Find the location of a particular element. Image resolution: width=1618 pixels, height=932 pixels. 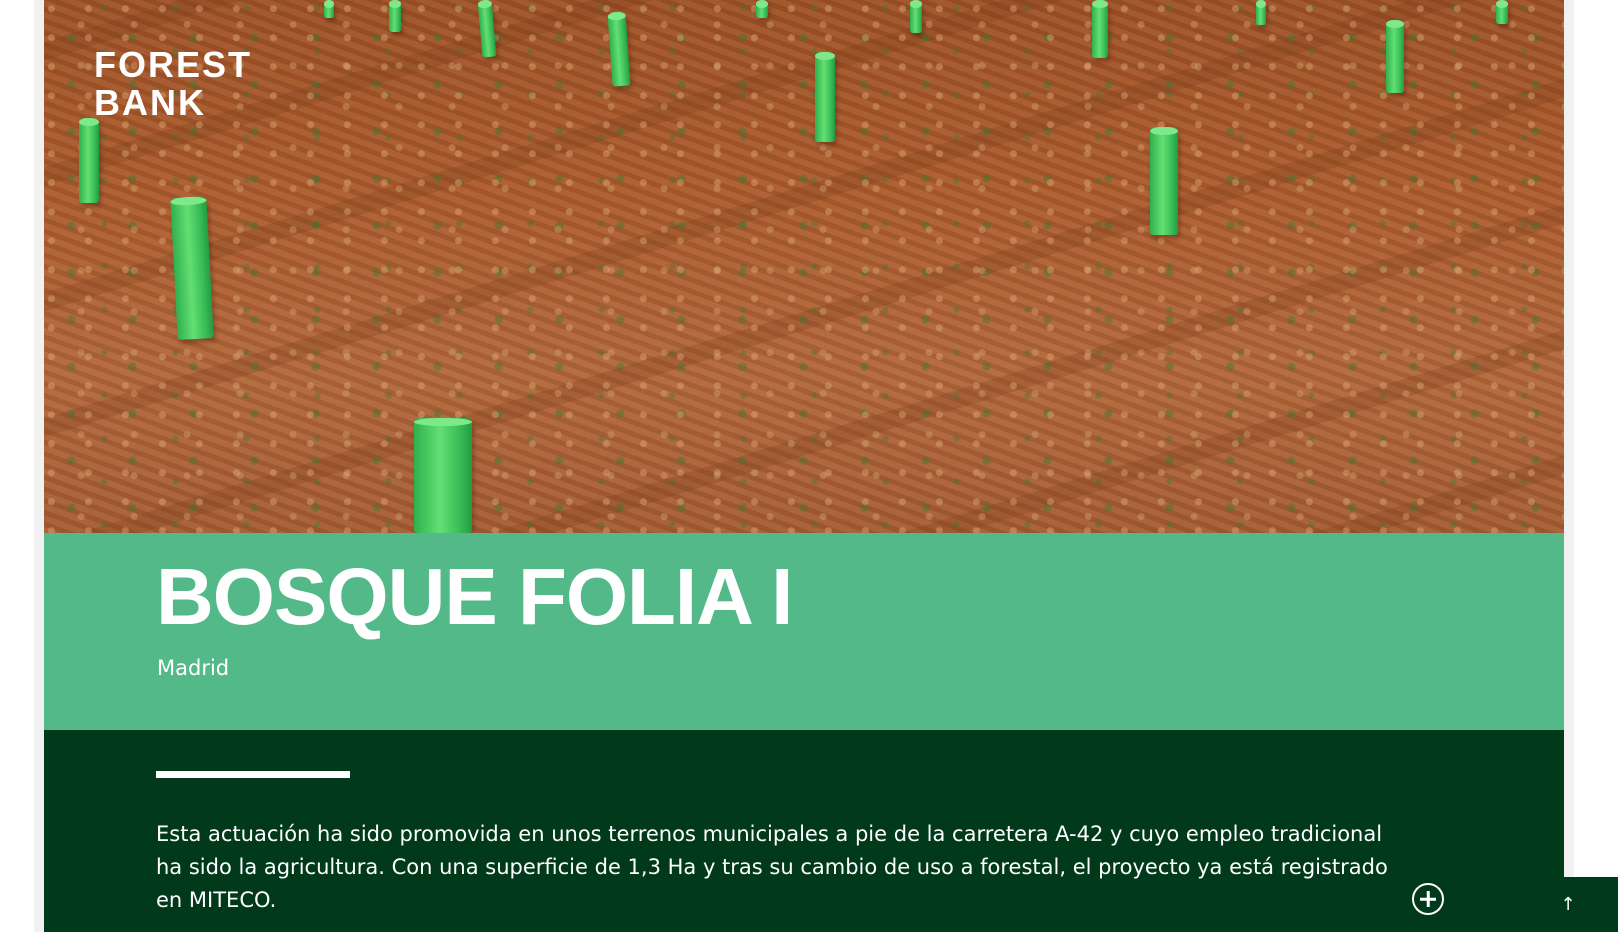

project-title: BOSQUE FOLIA I is located at coordinates (474, 596).